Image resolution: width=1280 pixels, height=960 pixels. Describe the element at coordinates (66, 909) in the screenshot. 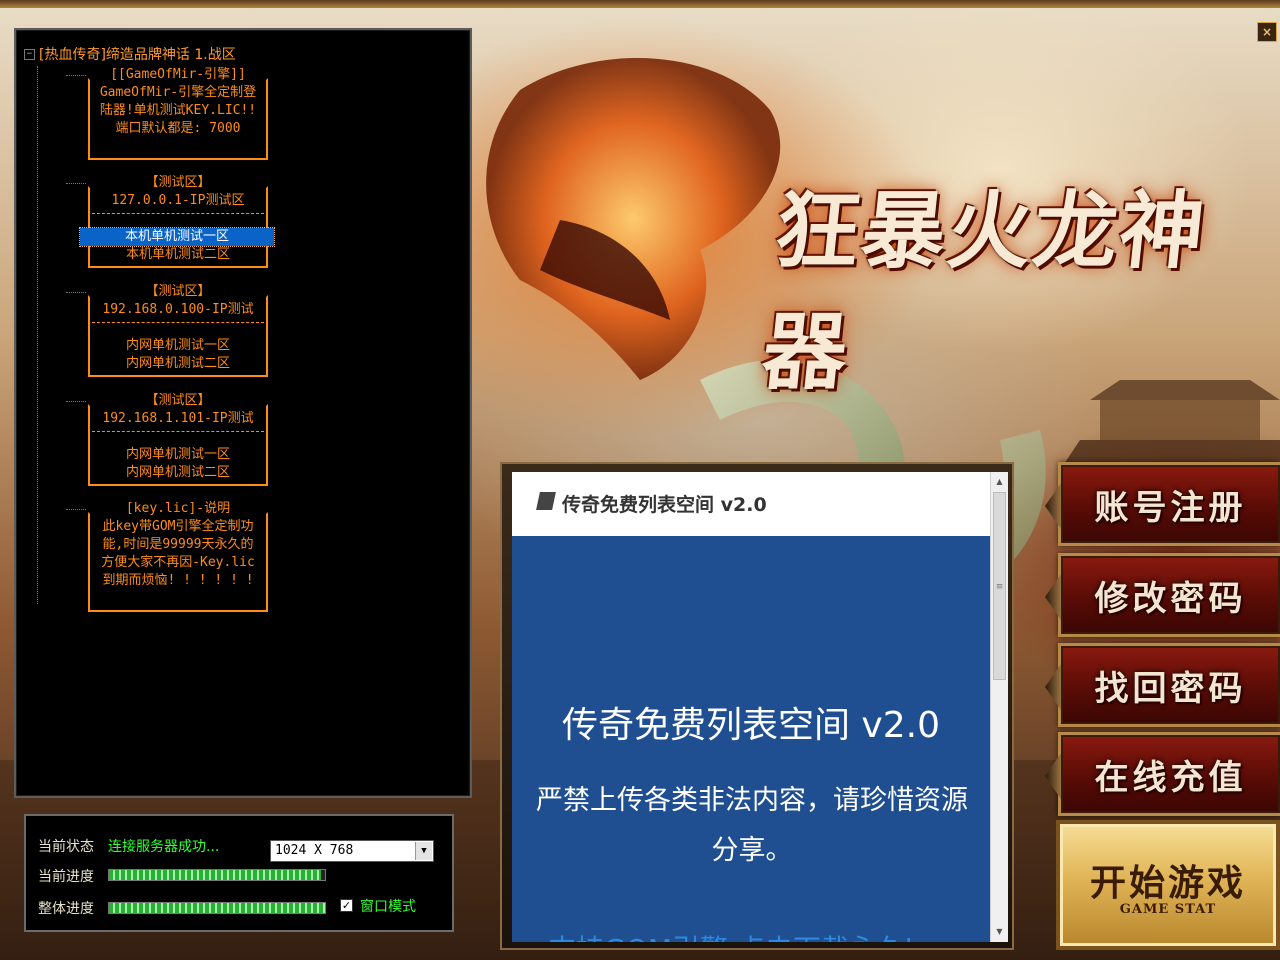

I see `overall-label: 整体进度` at that location.